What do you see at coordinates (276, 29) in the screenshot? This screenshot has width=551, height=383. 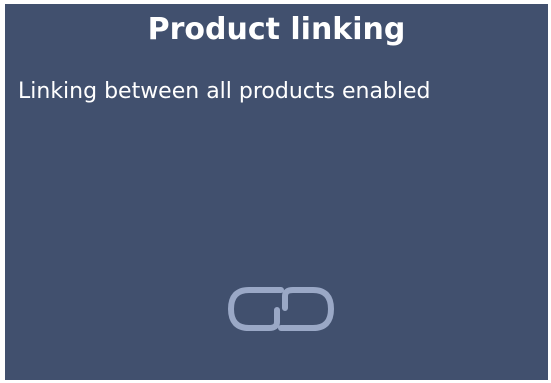 I see `card-title: Product linking` at bounding box center [276, 29].